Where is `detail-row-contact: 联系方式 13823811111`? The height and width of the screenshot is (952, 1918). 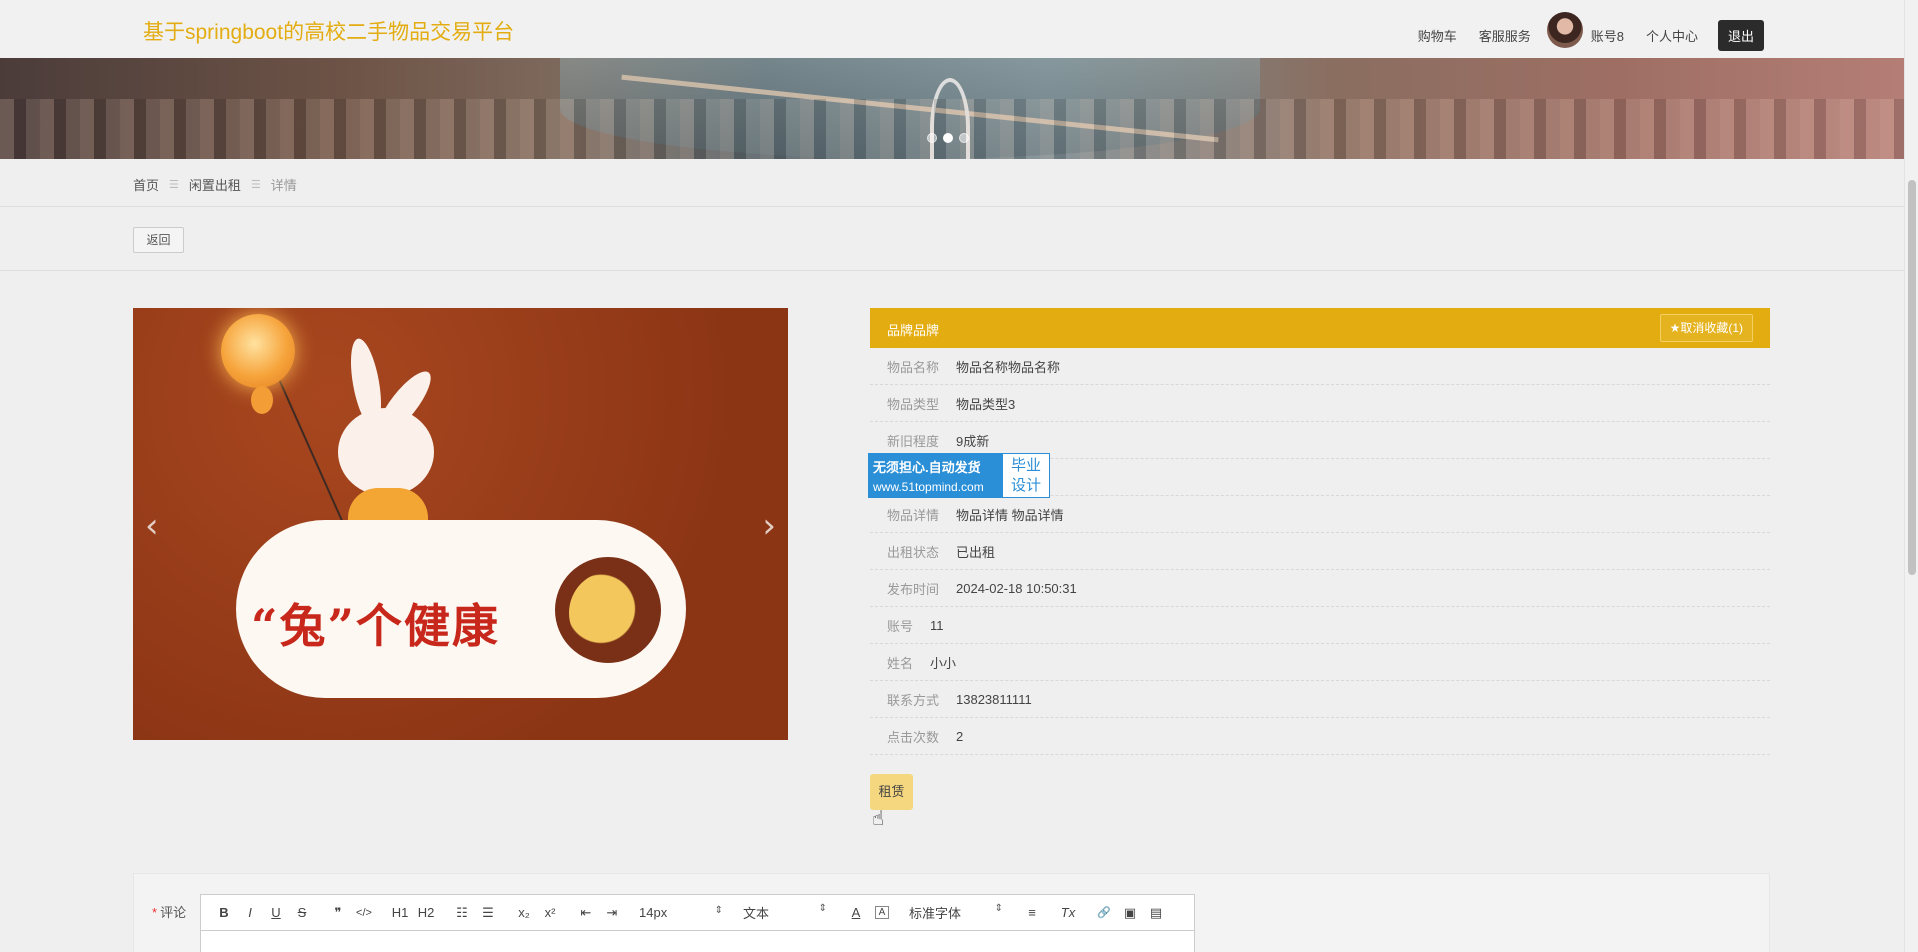 detail-row-contact: 联系方式 13823811111 is located at coordinates (1320, 699).